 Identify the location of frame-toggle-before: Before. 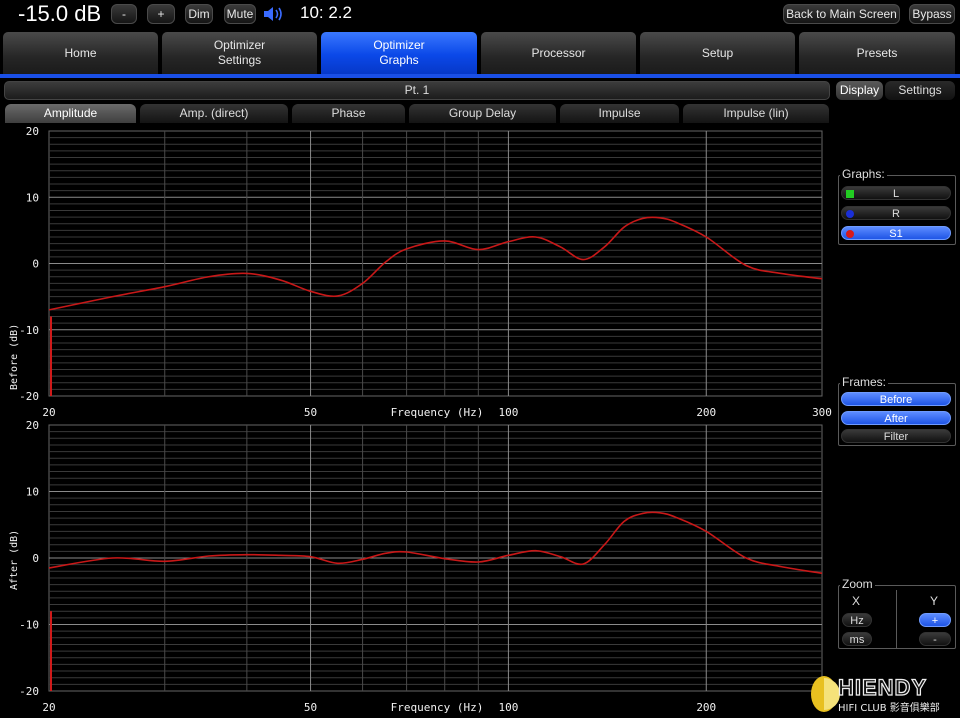
(896, 399).